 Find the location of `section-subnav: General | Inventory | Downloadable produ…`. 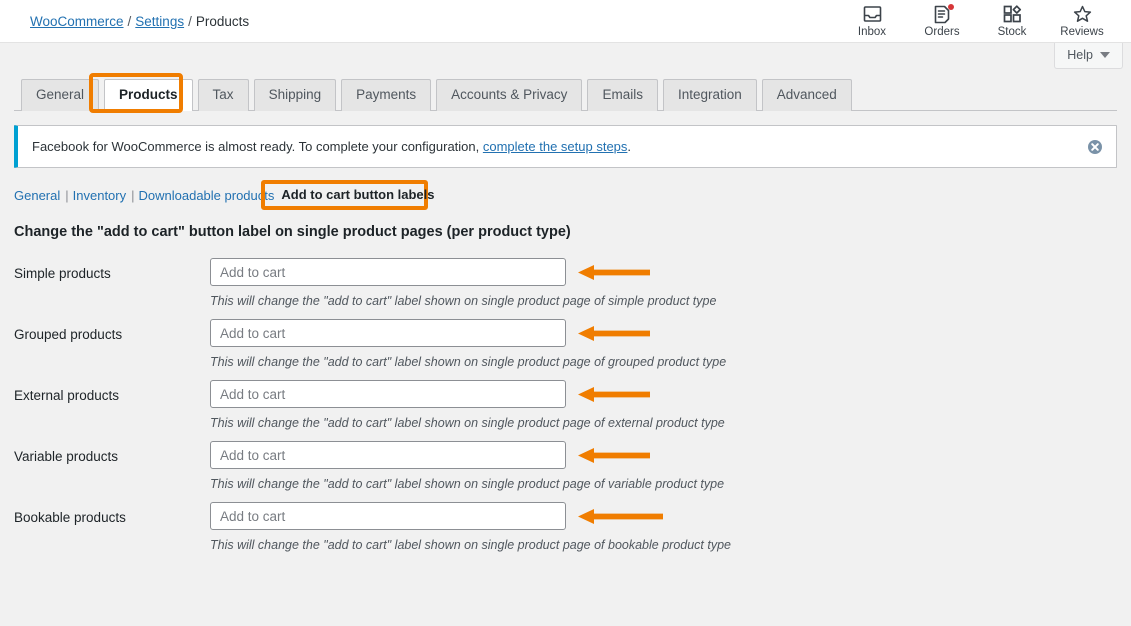

section-subnav: General | Inventory | Downloadable produ… is located at coordinates (572, 195).